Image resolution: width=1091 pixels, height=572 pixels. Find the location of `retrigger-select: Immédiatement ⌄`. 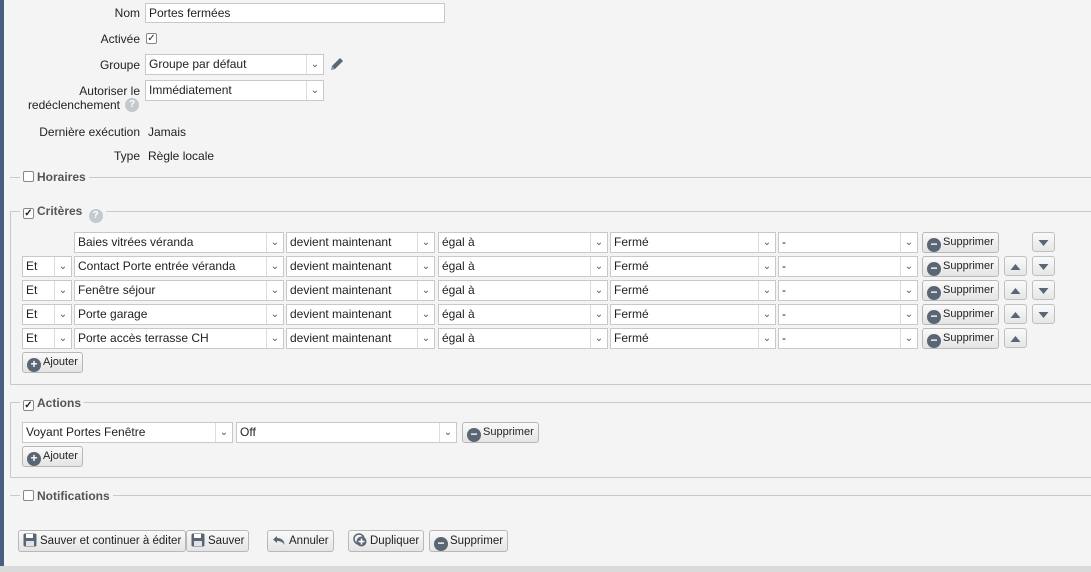

retrigger-select: Immédiatement ⌄ is located at coordinates (234, 90).